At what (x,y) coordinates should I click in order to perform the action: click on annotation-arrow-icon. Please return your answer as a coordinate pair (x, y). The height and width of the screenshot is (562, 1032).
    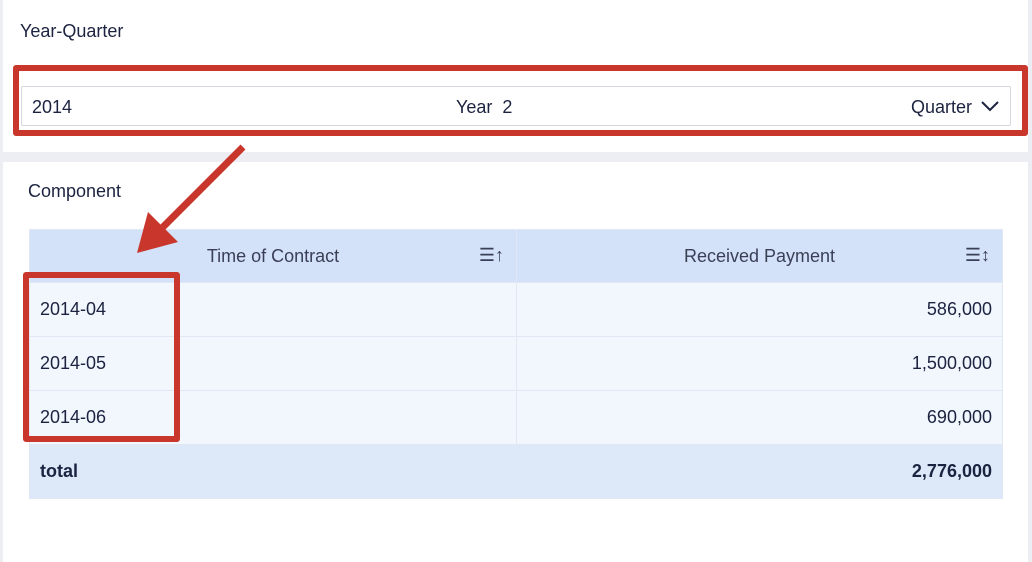
    Looking at the image, I should click on (191, 198).